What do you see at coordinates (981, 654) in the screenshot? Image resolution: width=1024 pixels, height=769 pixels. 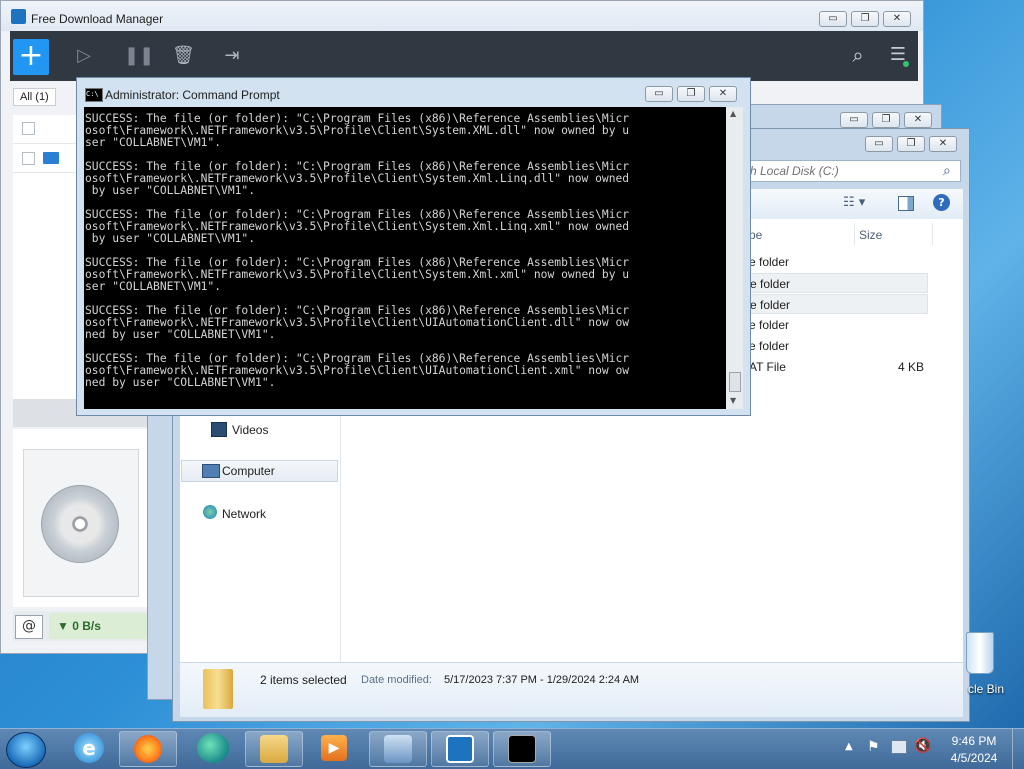 I see `recycle-bin-icon` at bounding box center [981, 654].